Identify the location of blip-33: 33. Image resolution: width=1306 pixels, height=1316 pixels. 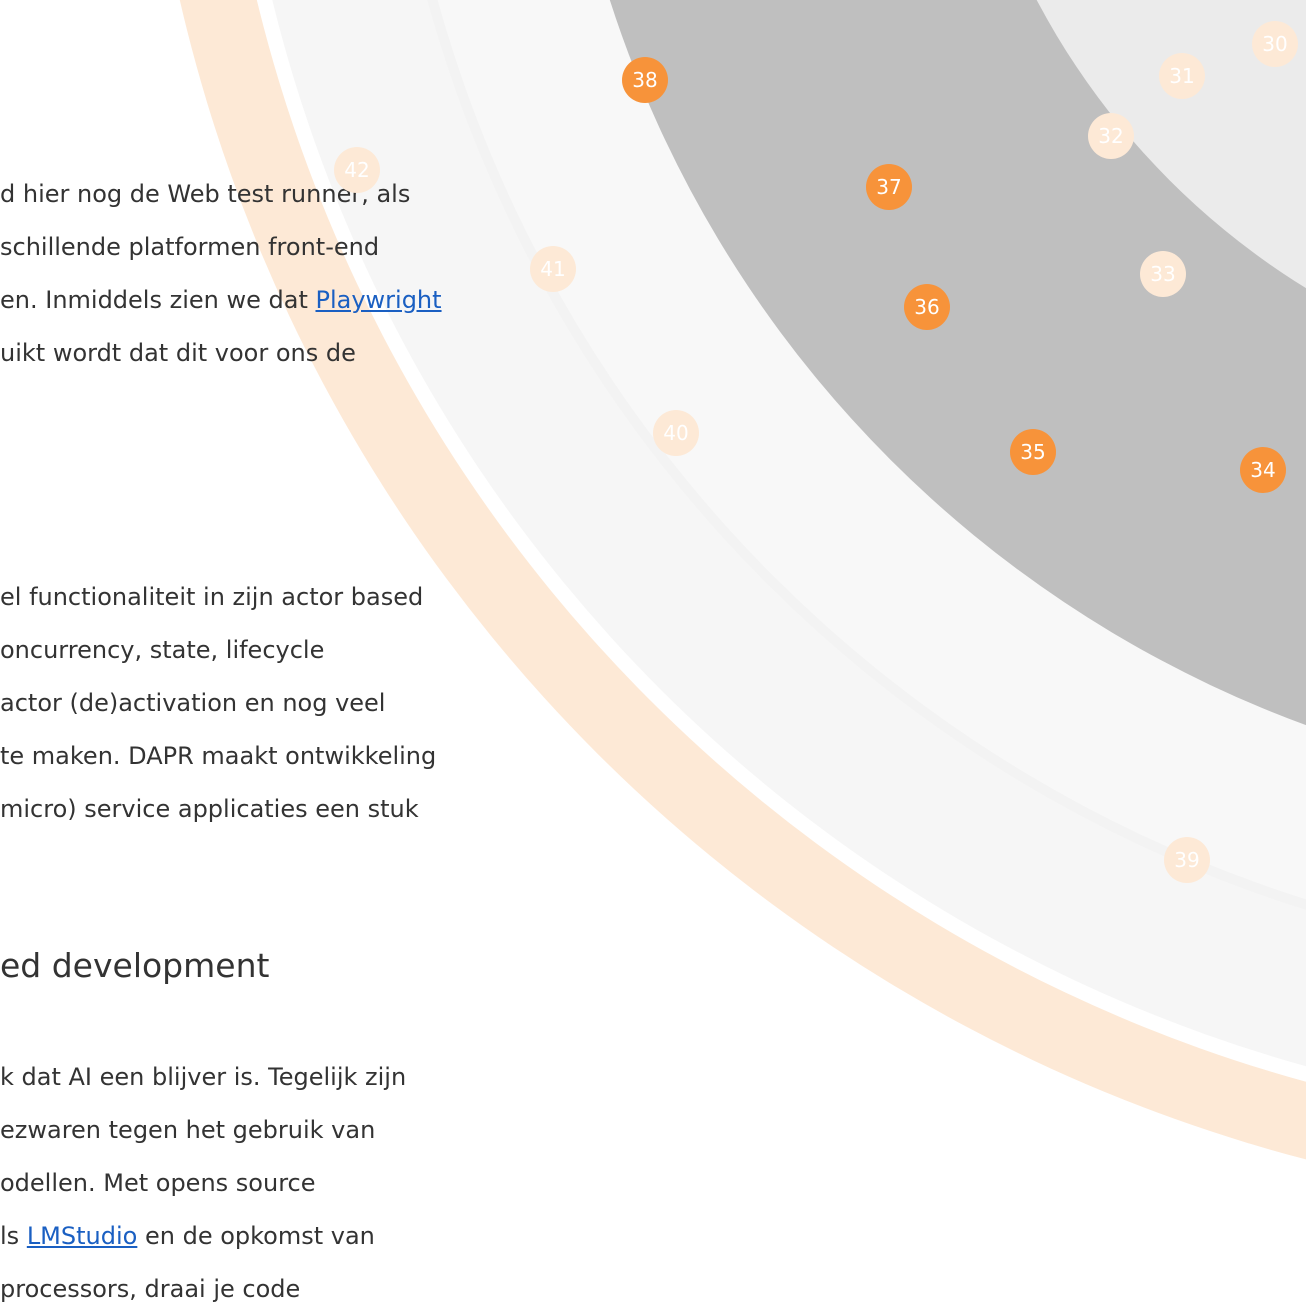
(1163, 274).